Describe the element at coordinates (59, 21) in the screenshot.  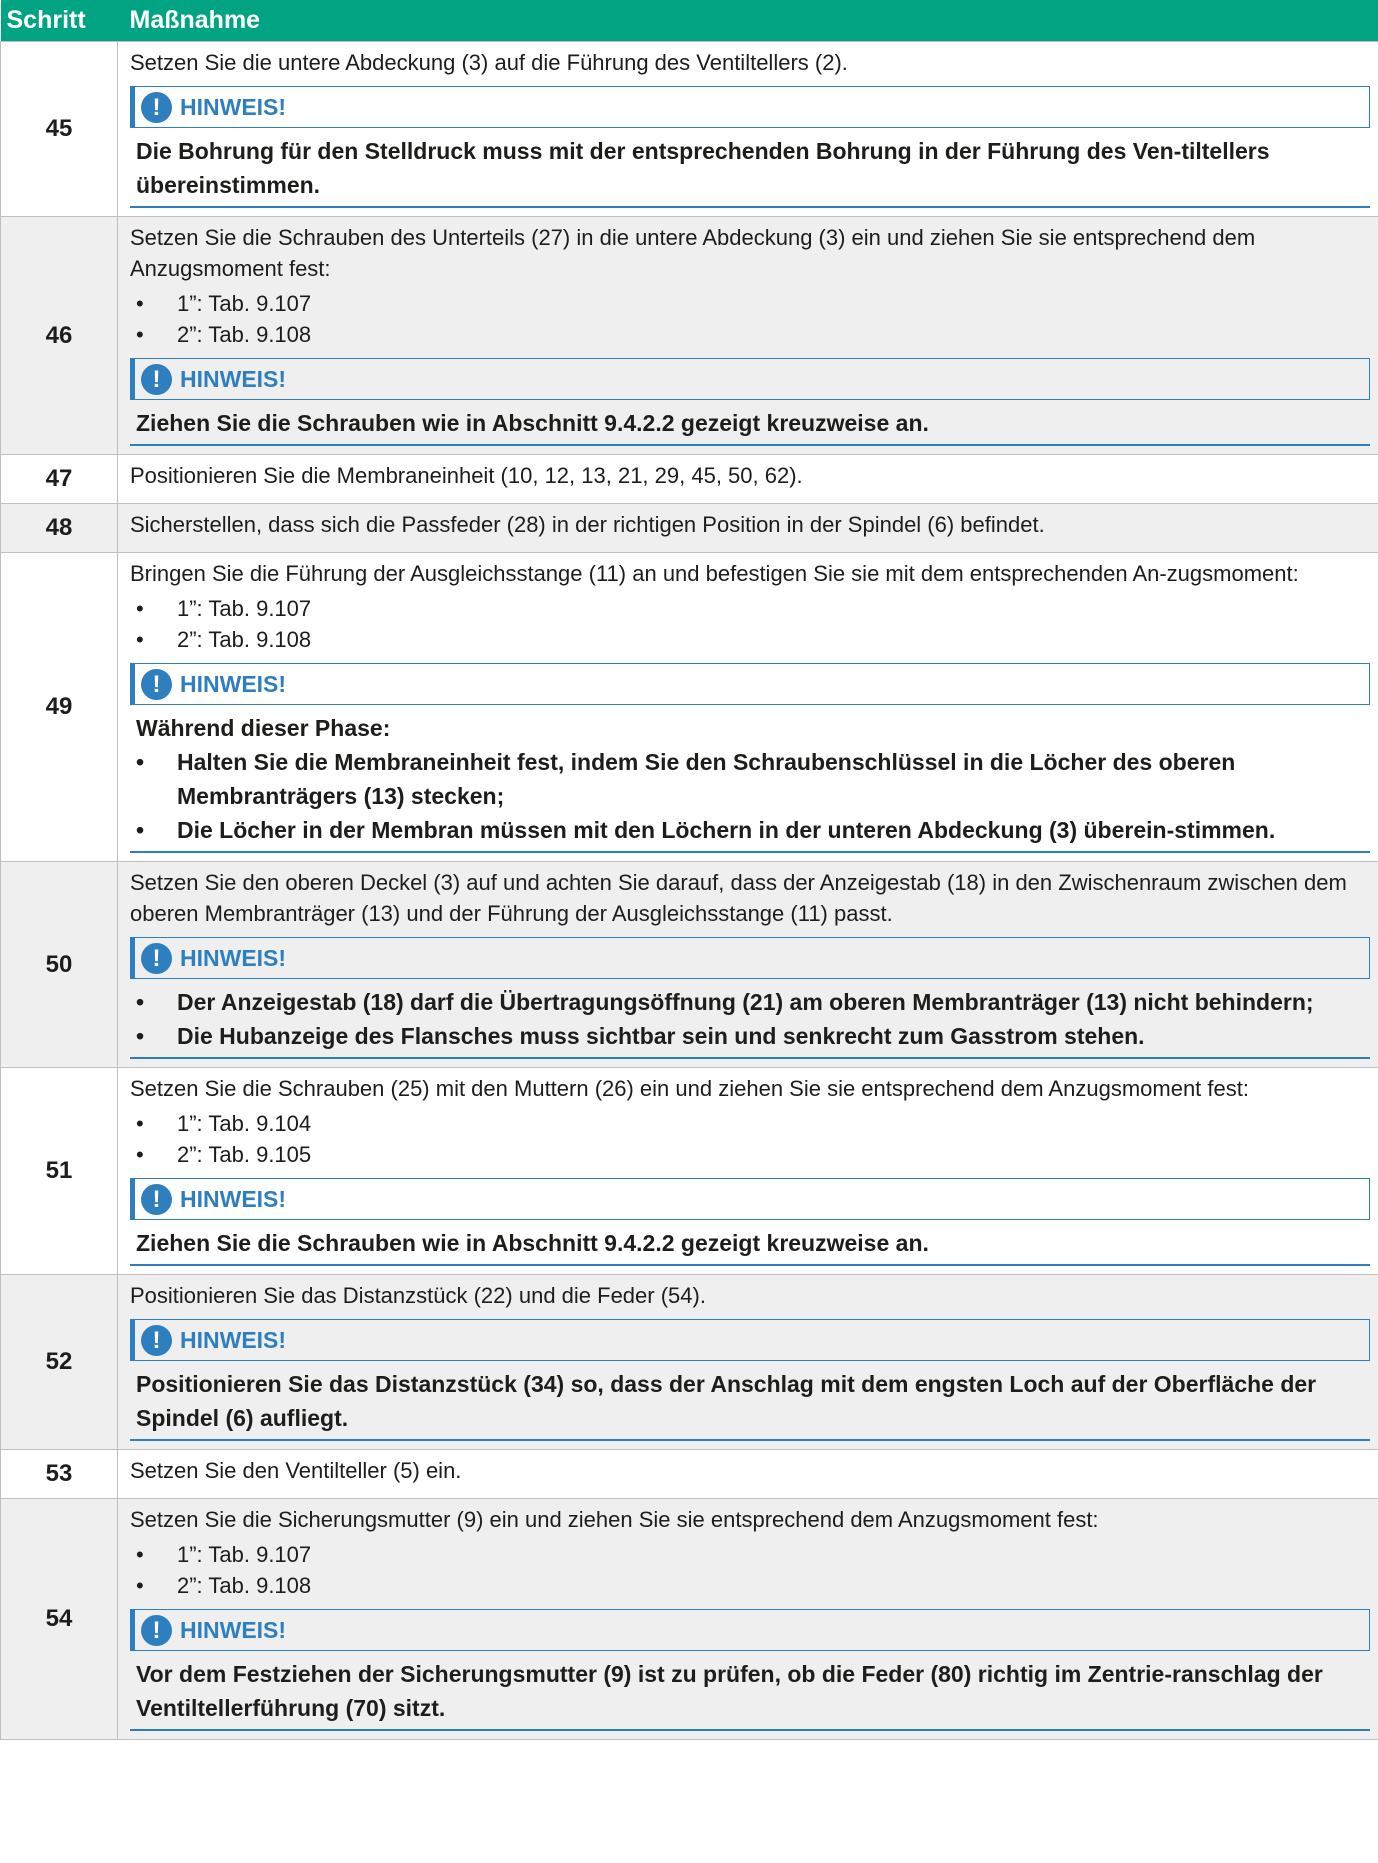
I see `header-step: Schritt` at that location.